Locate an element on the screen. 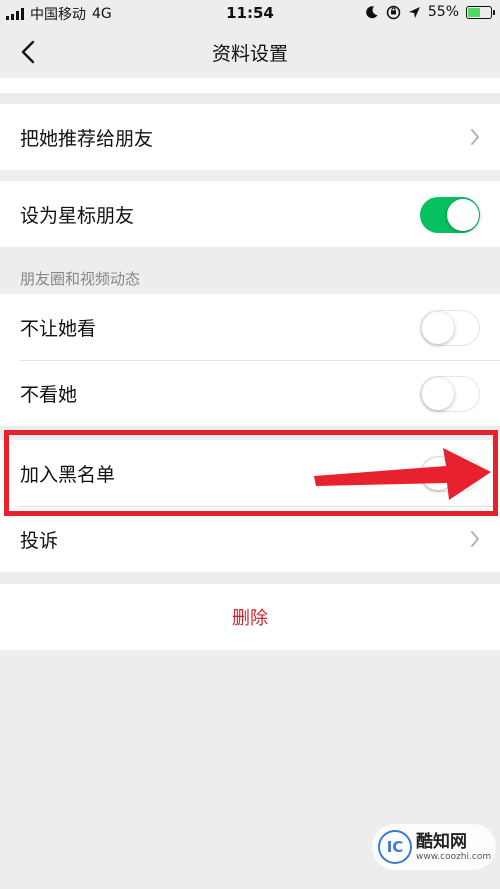  star-friend-label: 设为星标朋友 is located at coordinates (77, 215).